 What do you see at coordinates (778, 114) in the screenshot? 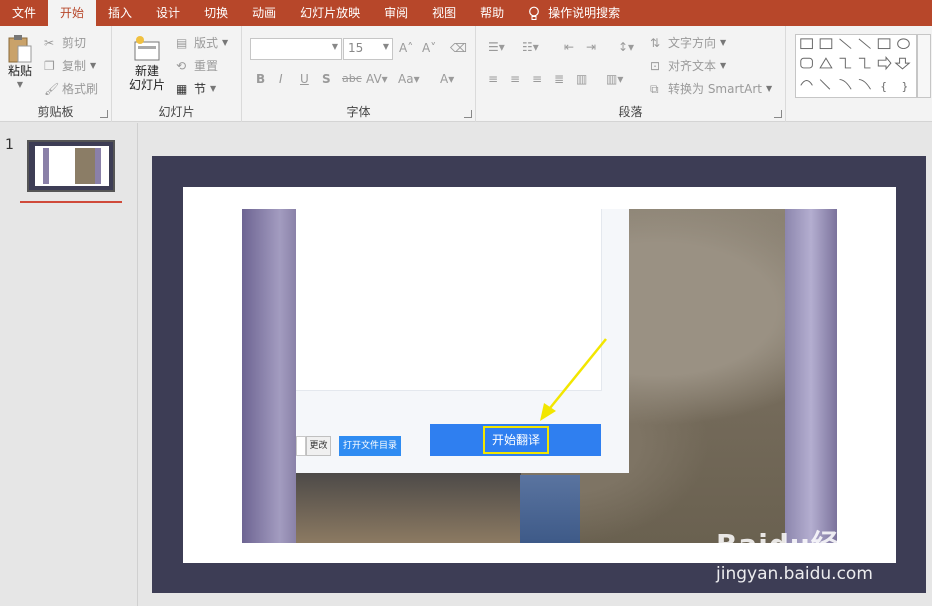
I see `paragraph-launcher-icon` at bounding box center [778, 114].